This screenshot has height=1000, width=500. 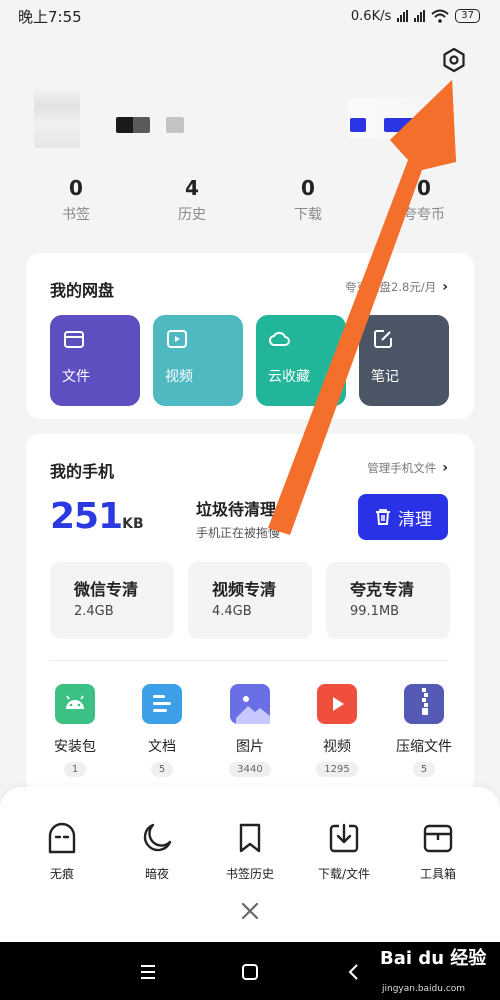 I want to click on category-archives: 压缩文件 5, so click(x=424, y=730).